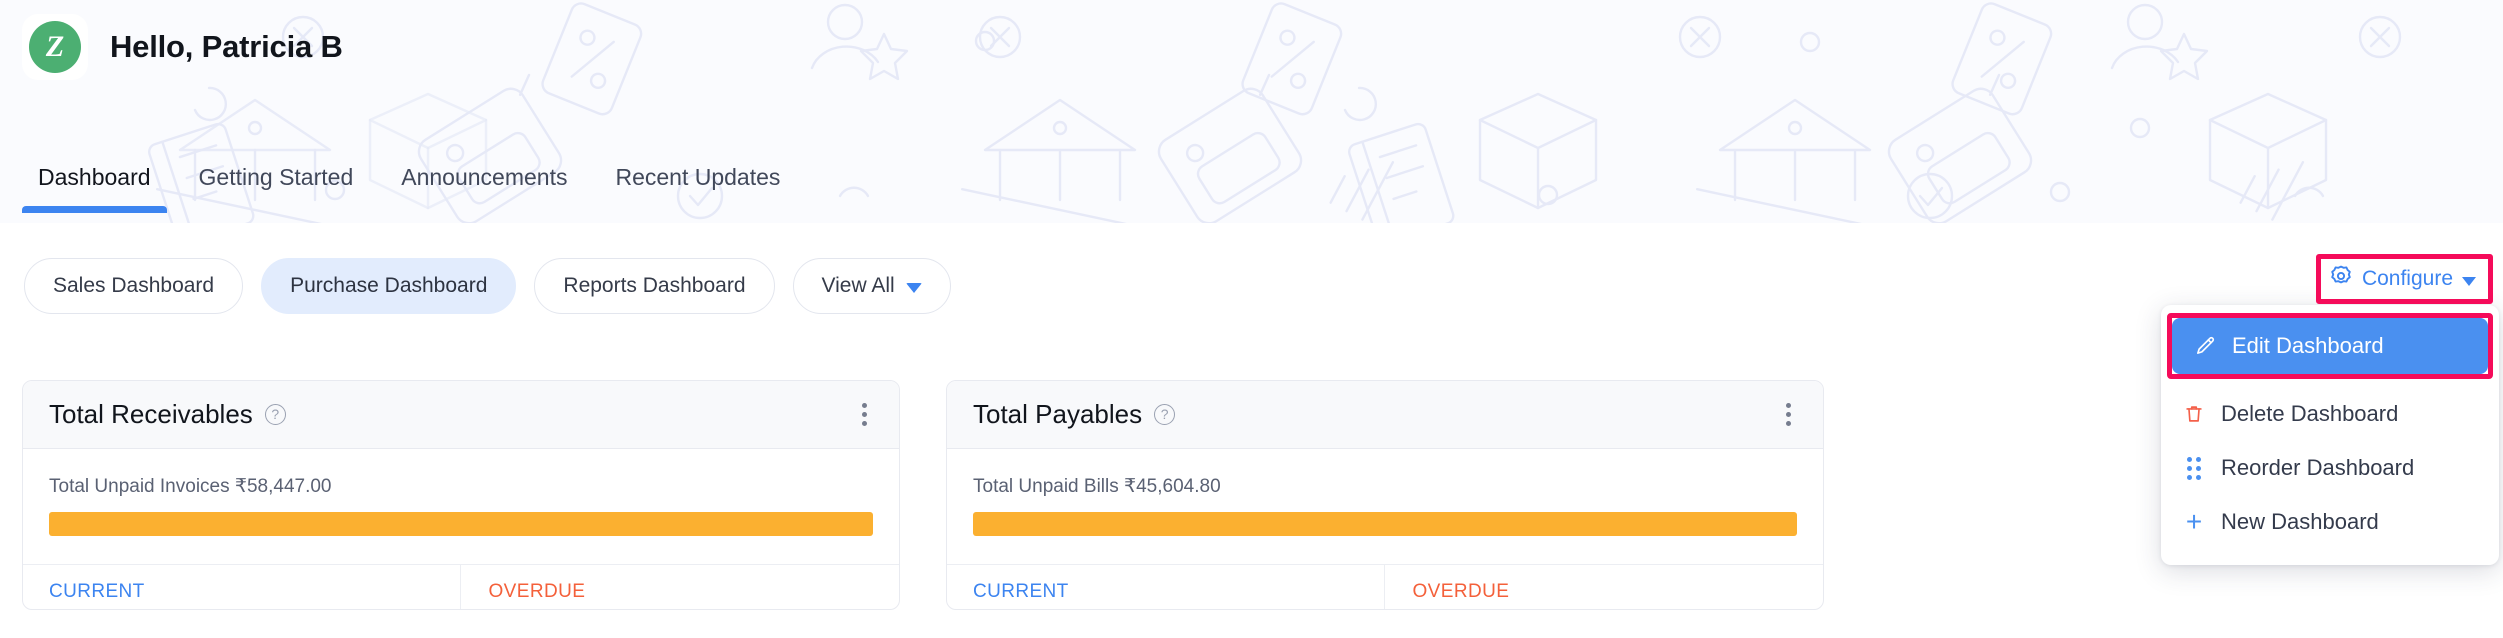  I want to click on tab-getting-started-label: Getting Started, so click(276, 177).